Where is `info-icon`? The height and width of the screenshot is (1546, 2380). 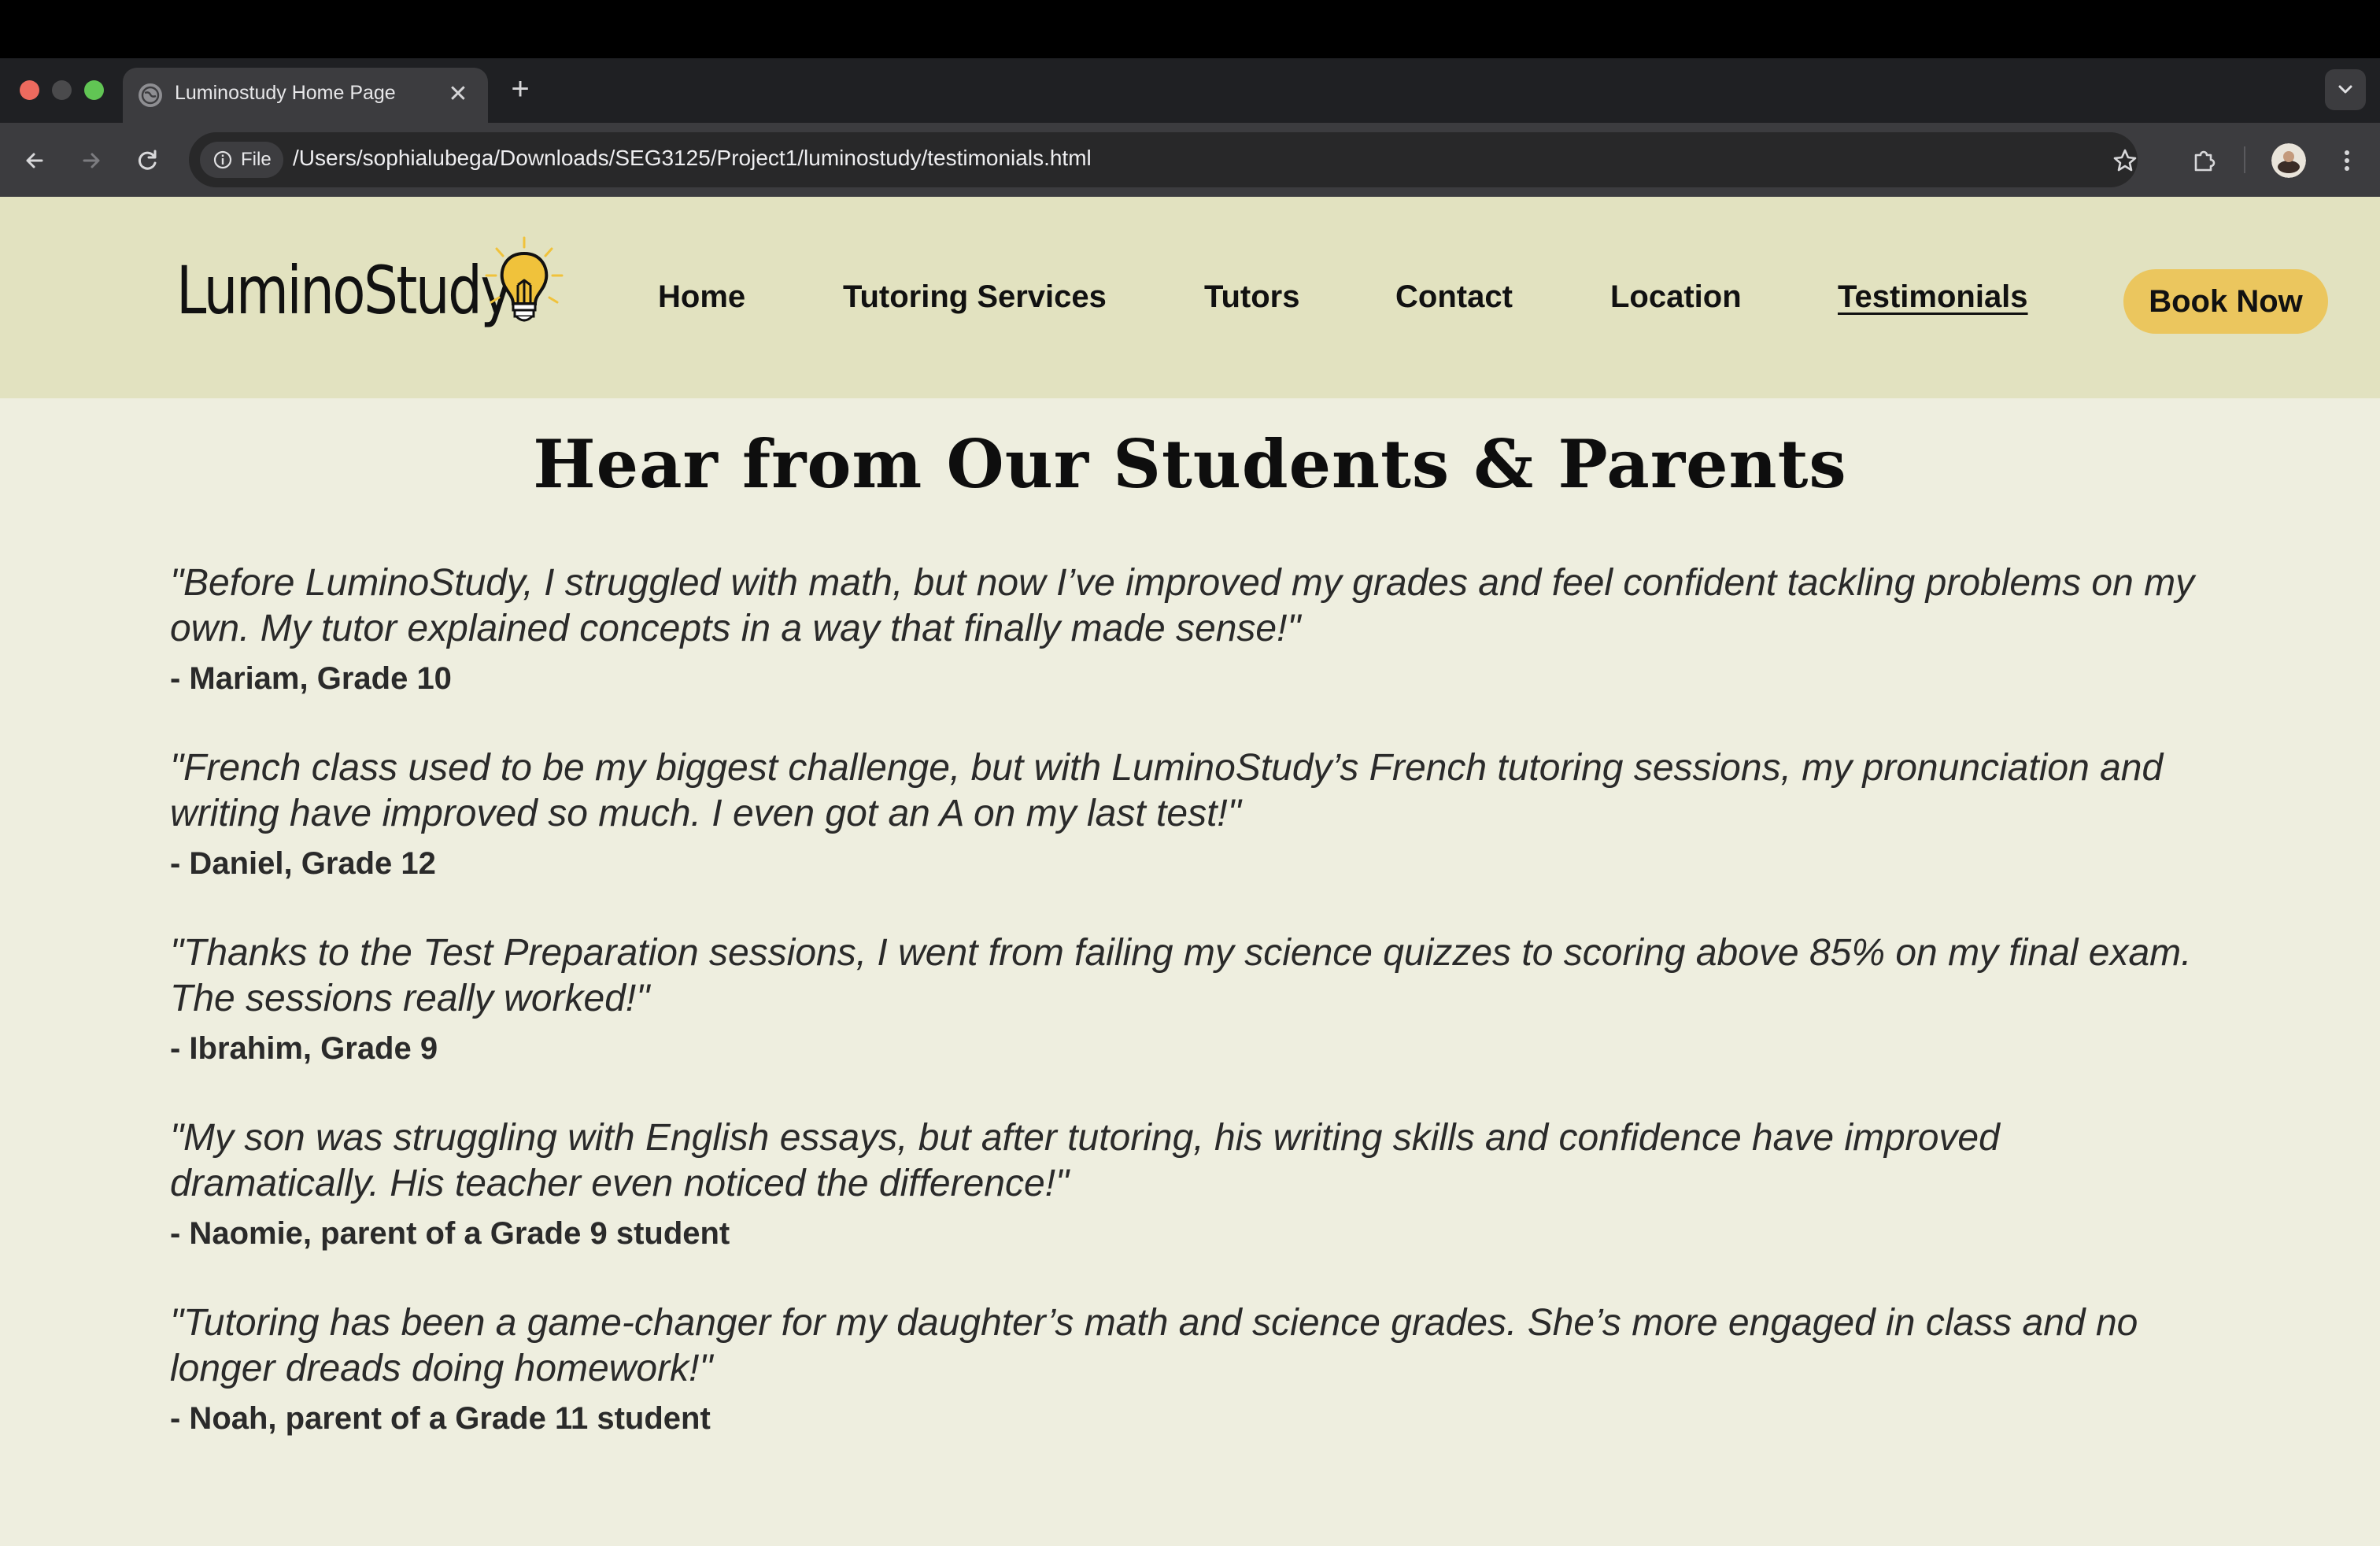
info-icon is located at coordinates (222, 159).